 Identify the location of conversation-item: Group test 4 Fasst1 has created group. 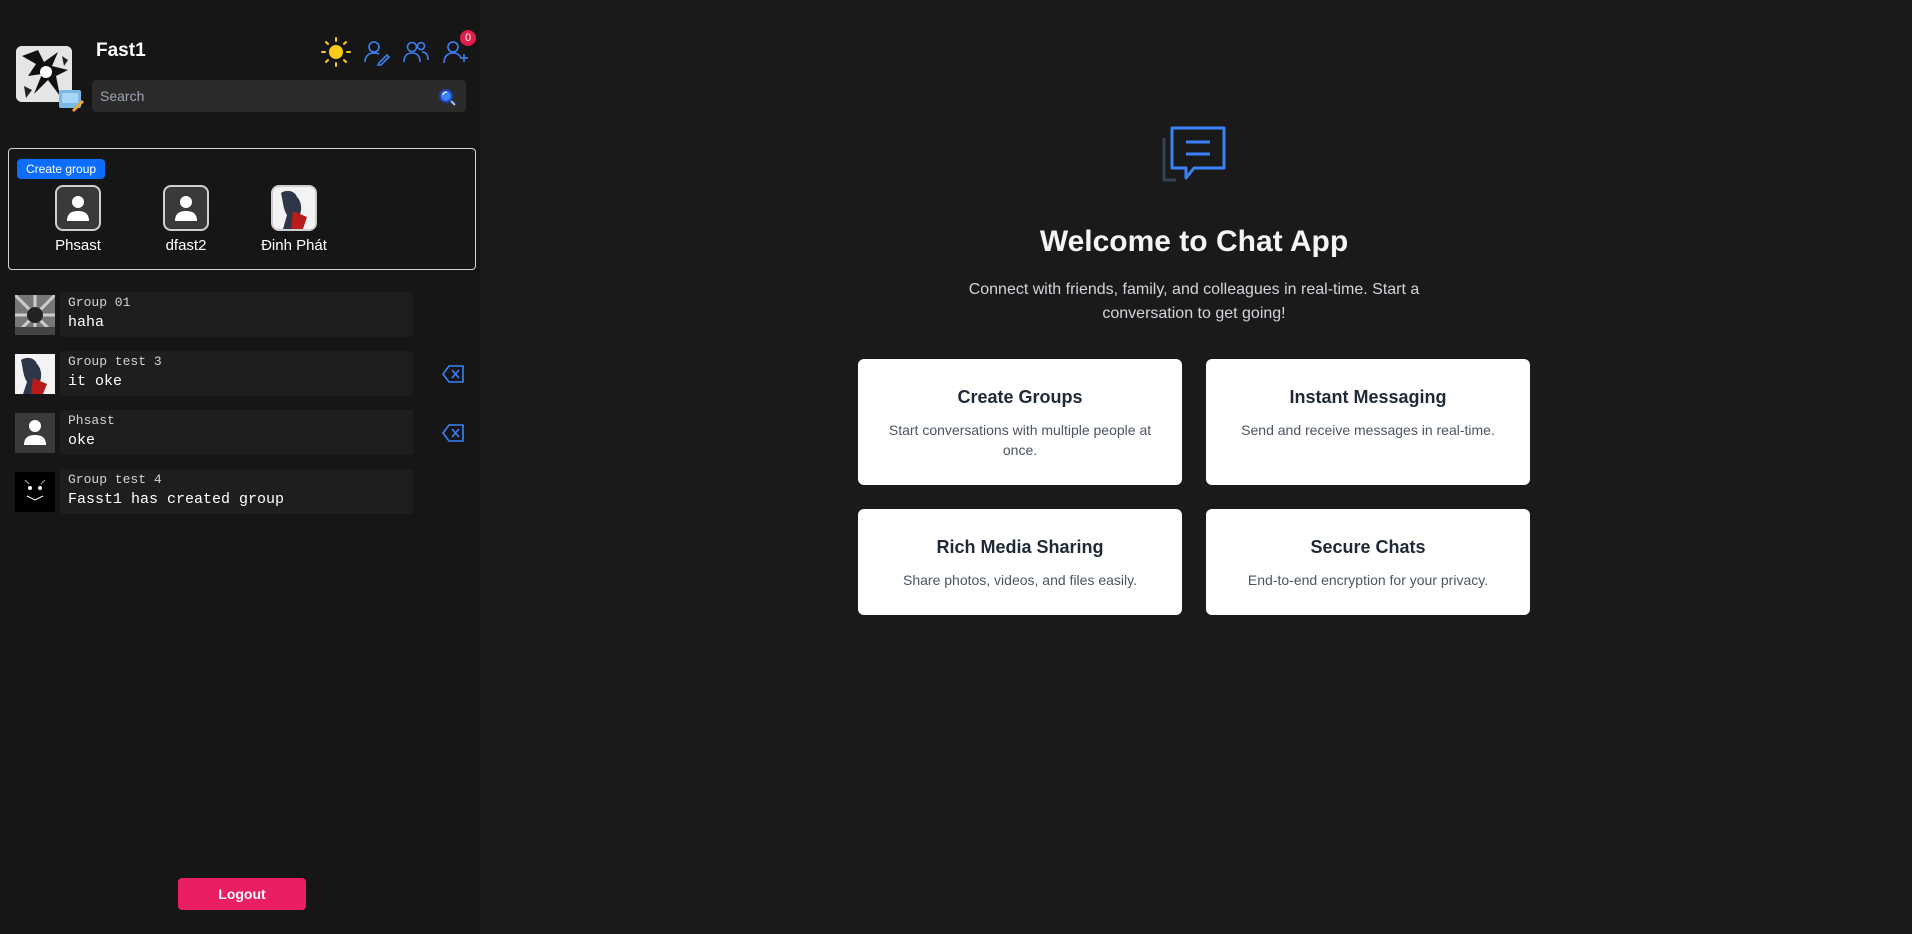
(242, 494).